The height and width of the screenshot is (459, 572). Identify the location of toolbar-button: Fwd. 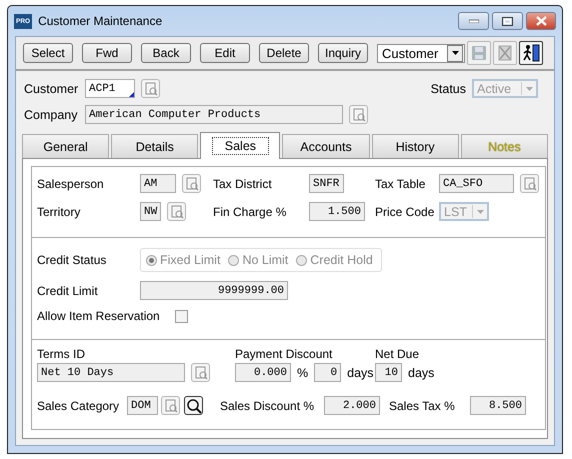
(107, 53).